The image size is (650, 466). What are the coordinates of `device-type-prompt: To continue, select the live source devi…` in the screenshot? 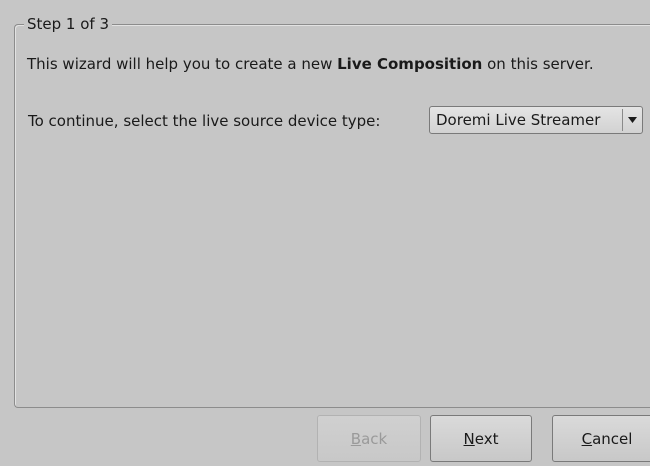 It's located at (204, 121).